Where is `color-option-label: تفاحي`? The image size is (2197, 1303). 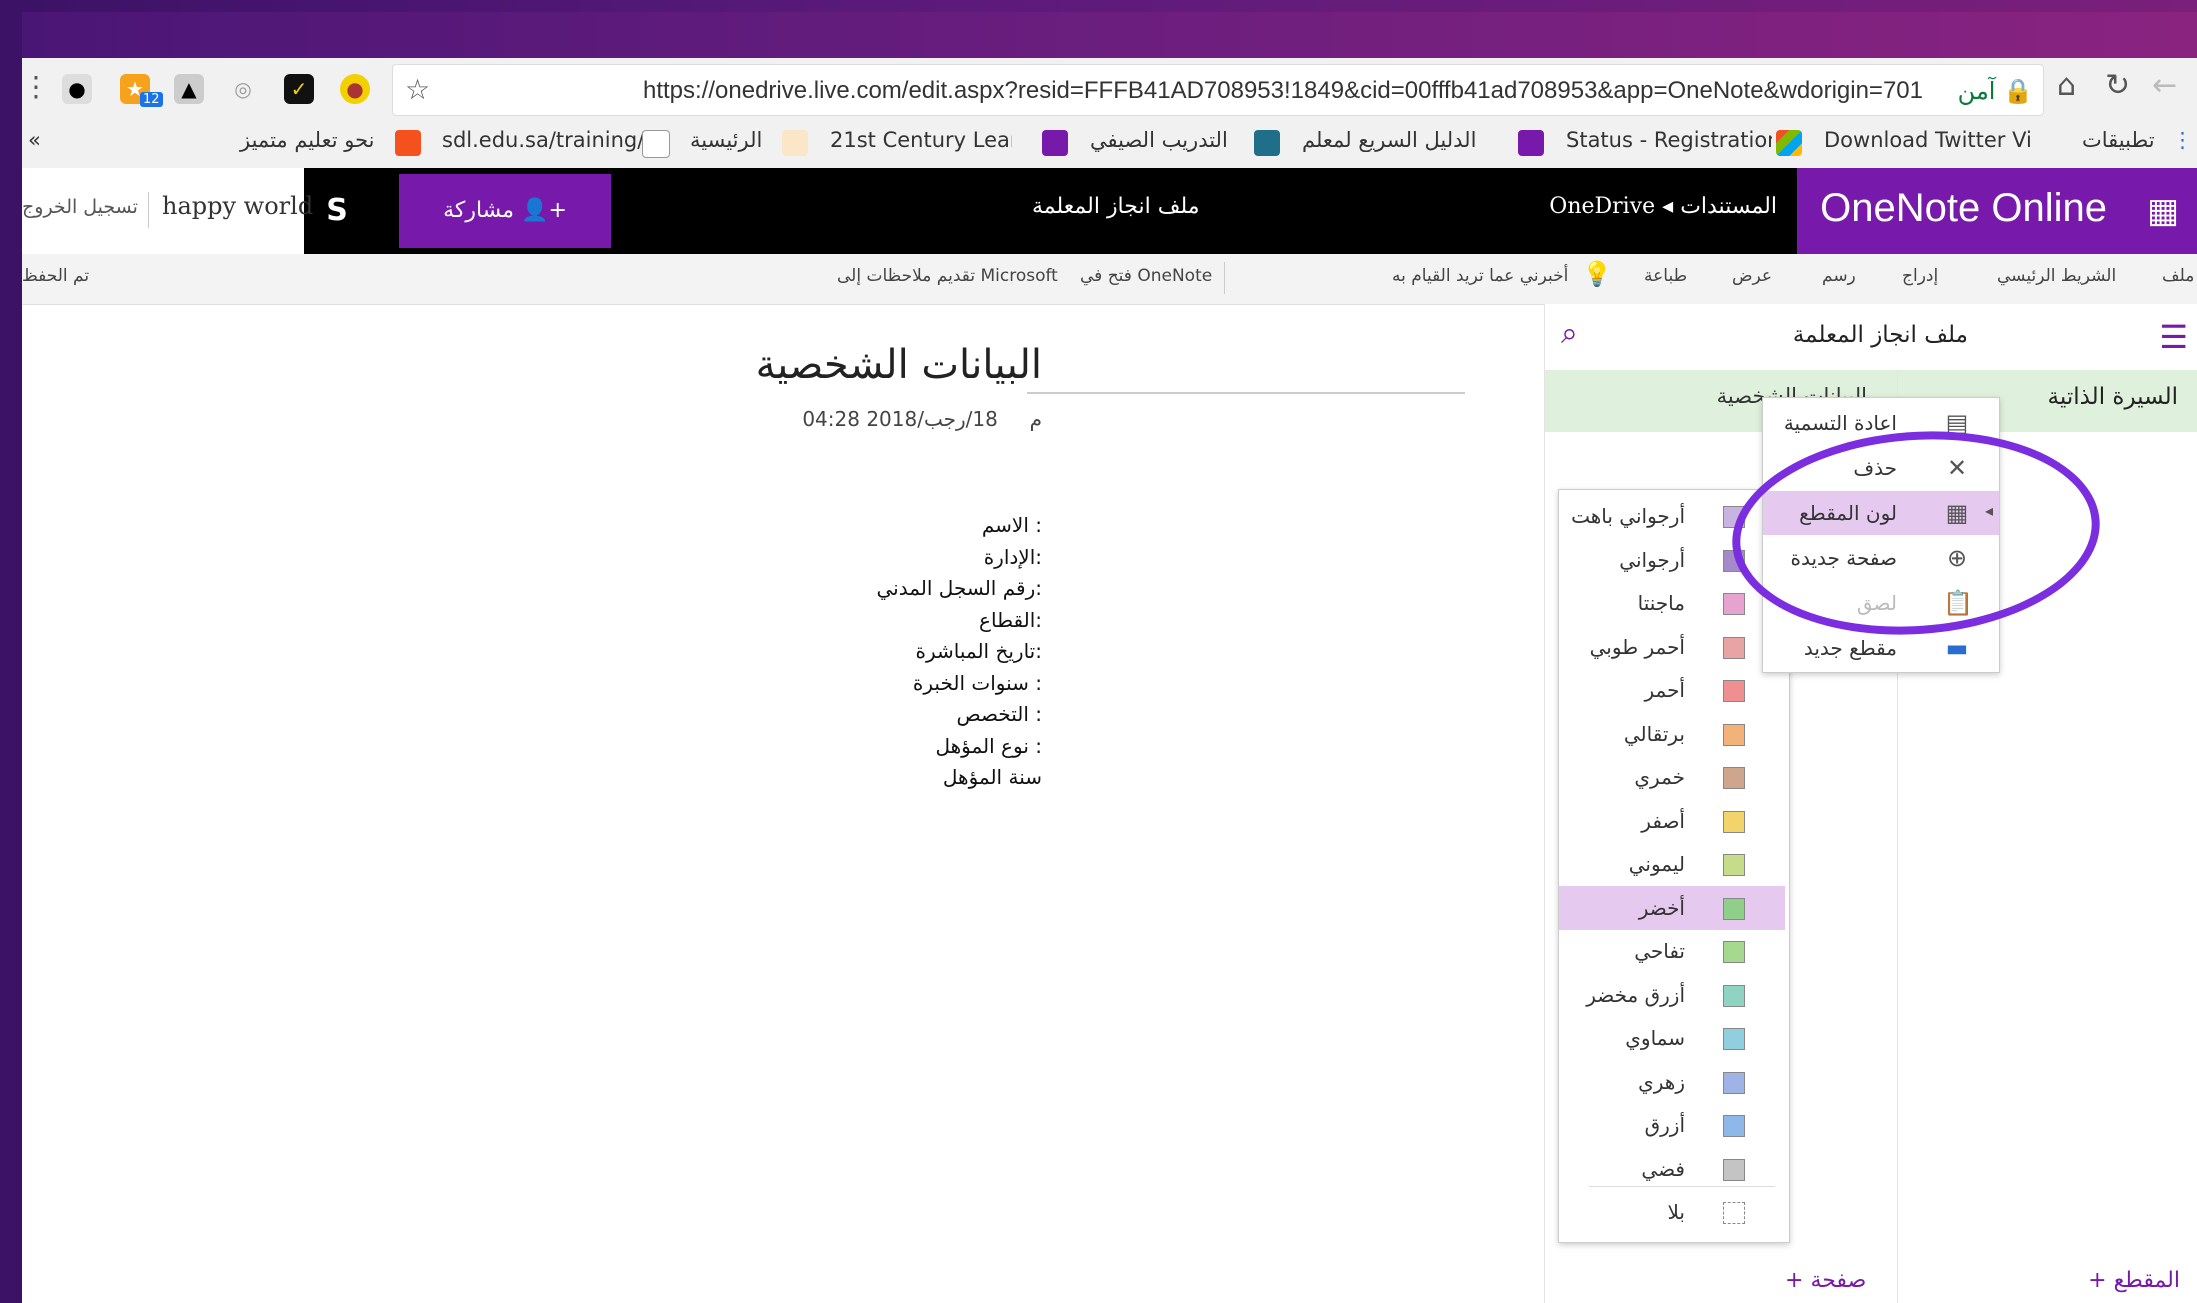 color-option-label: تفاحي is located at coordinates (1659, 951).